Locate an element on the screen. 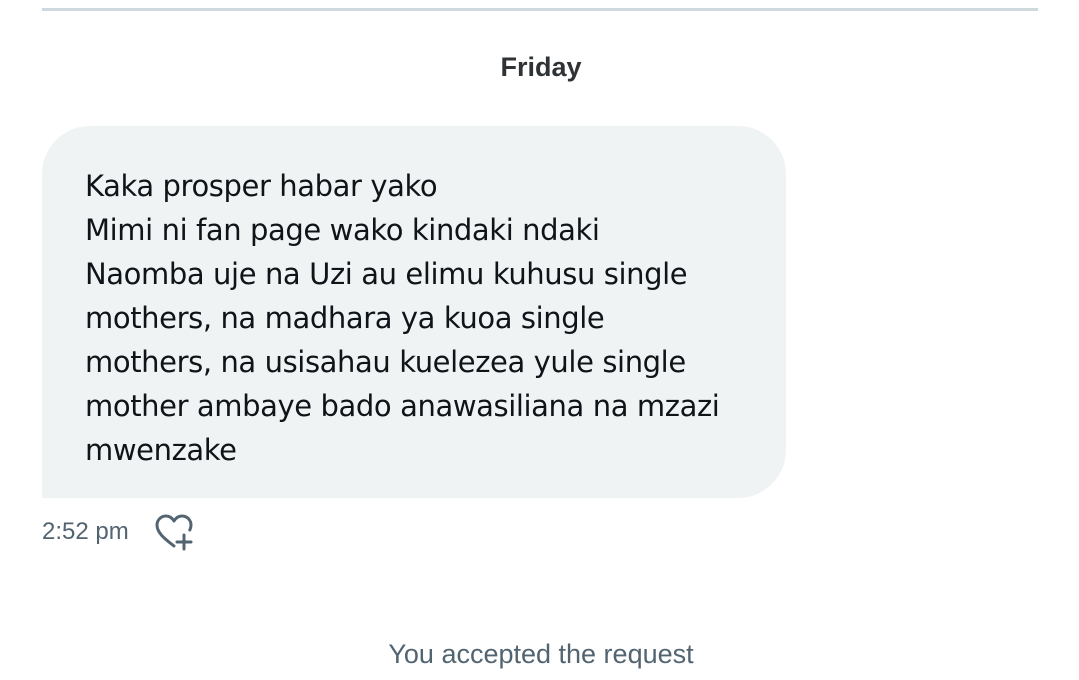  message-line: mwenzake is located at coordinates (161, 450).